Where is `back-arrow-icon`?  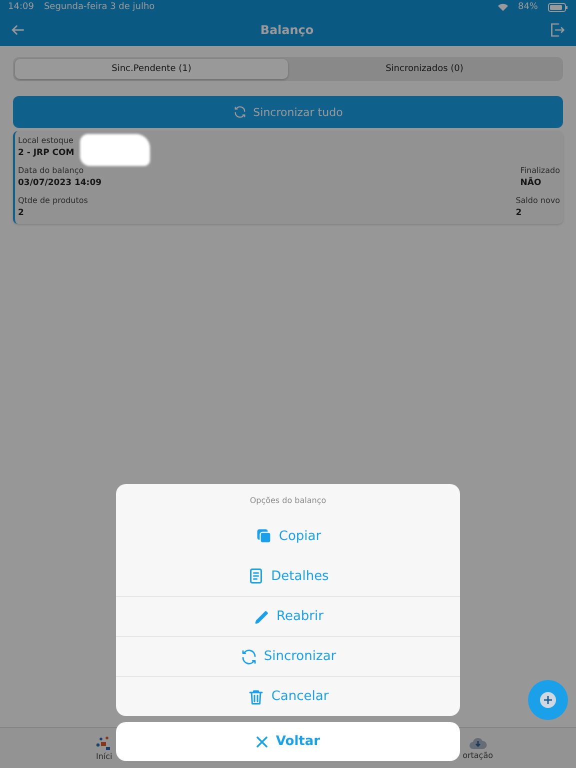
back-arrow-icon is located at coordinates (18, 30).